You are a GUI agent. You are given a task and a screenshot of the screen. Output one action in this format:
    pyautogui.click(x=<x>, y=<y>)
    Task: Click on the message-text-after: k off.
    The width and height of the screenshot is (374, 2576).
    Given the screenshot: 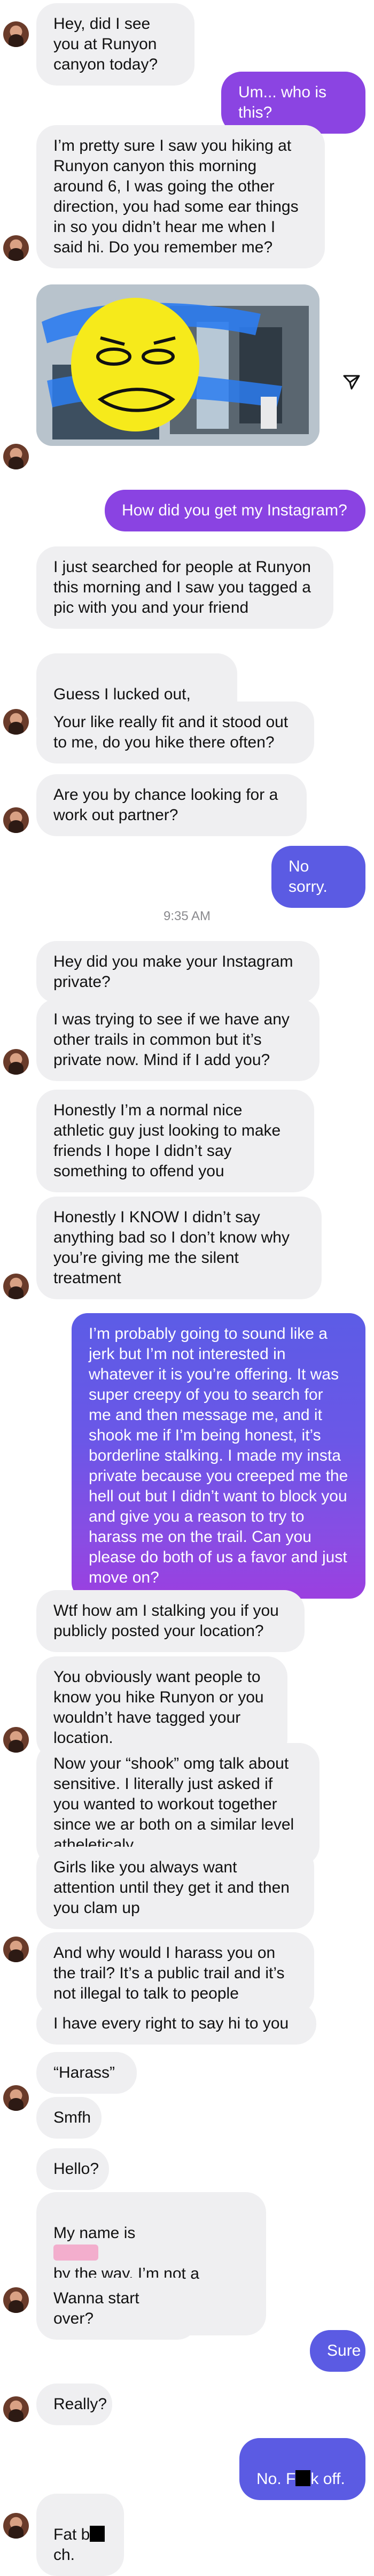 What is the action you would take?
    pyautogui.click(x=327, y=2479)
    